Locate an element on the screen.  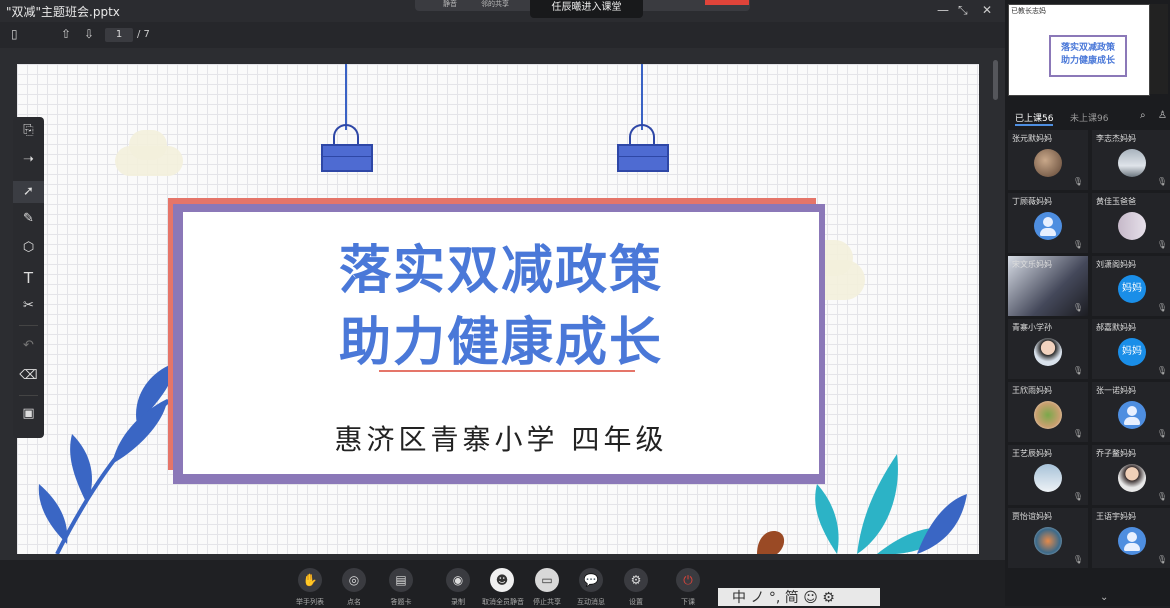
rollcall-button: ◎ 点名 is located at coordinates (354, 587).